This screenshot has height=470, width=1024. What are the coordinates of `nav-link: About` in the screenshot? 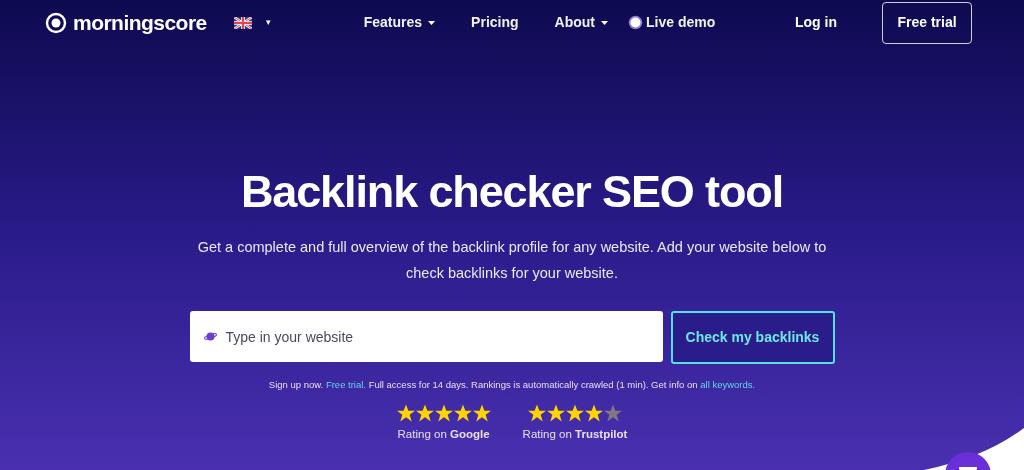 It's located at (581, 22).